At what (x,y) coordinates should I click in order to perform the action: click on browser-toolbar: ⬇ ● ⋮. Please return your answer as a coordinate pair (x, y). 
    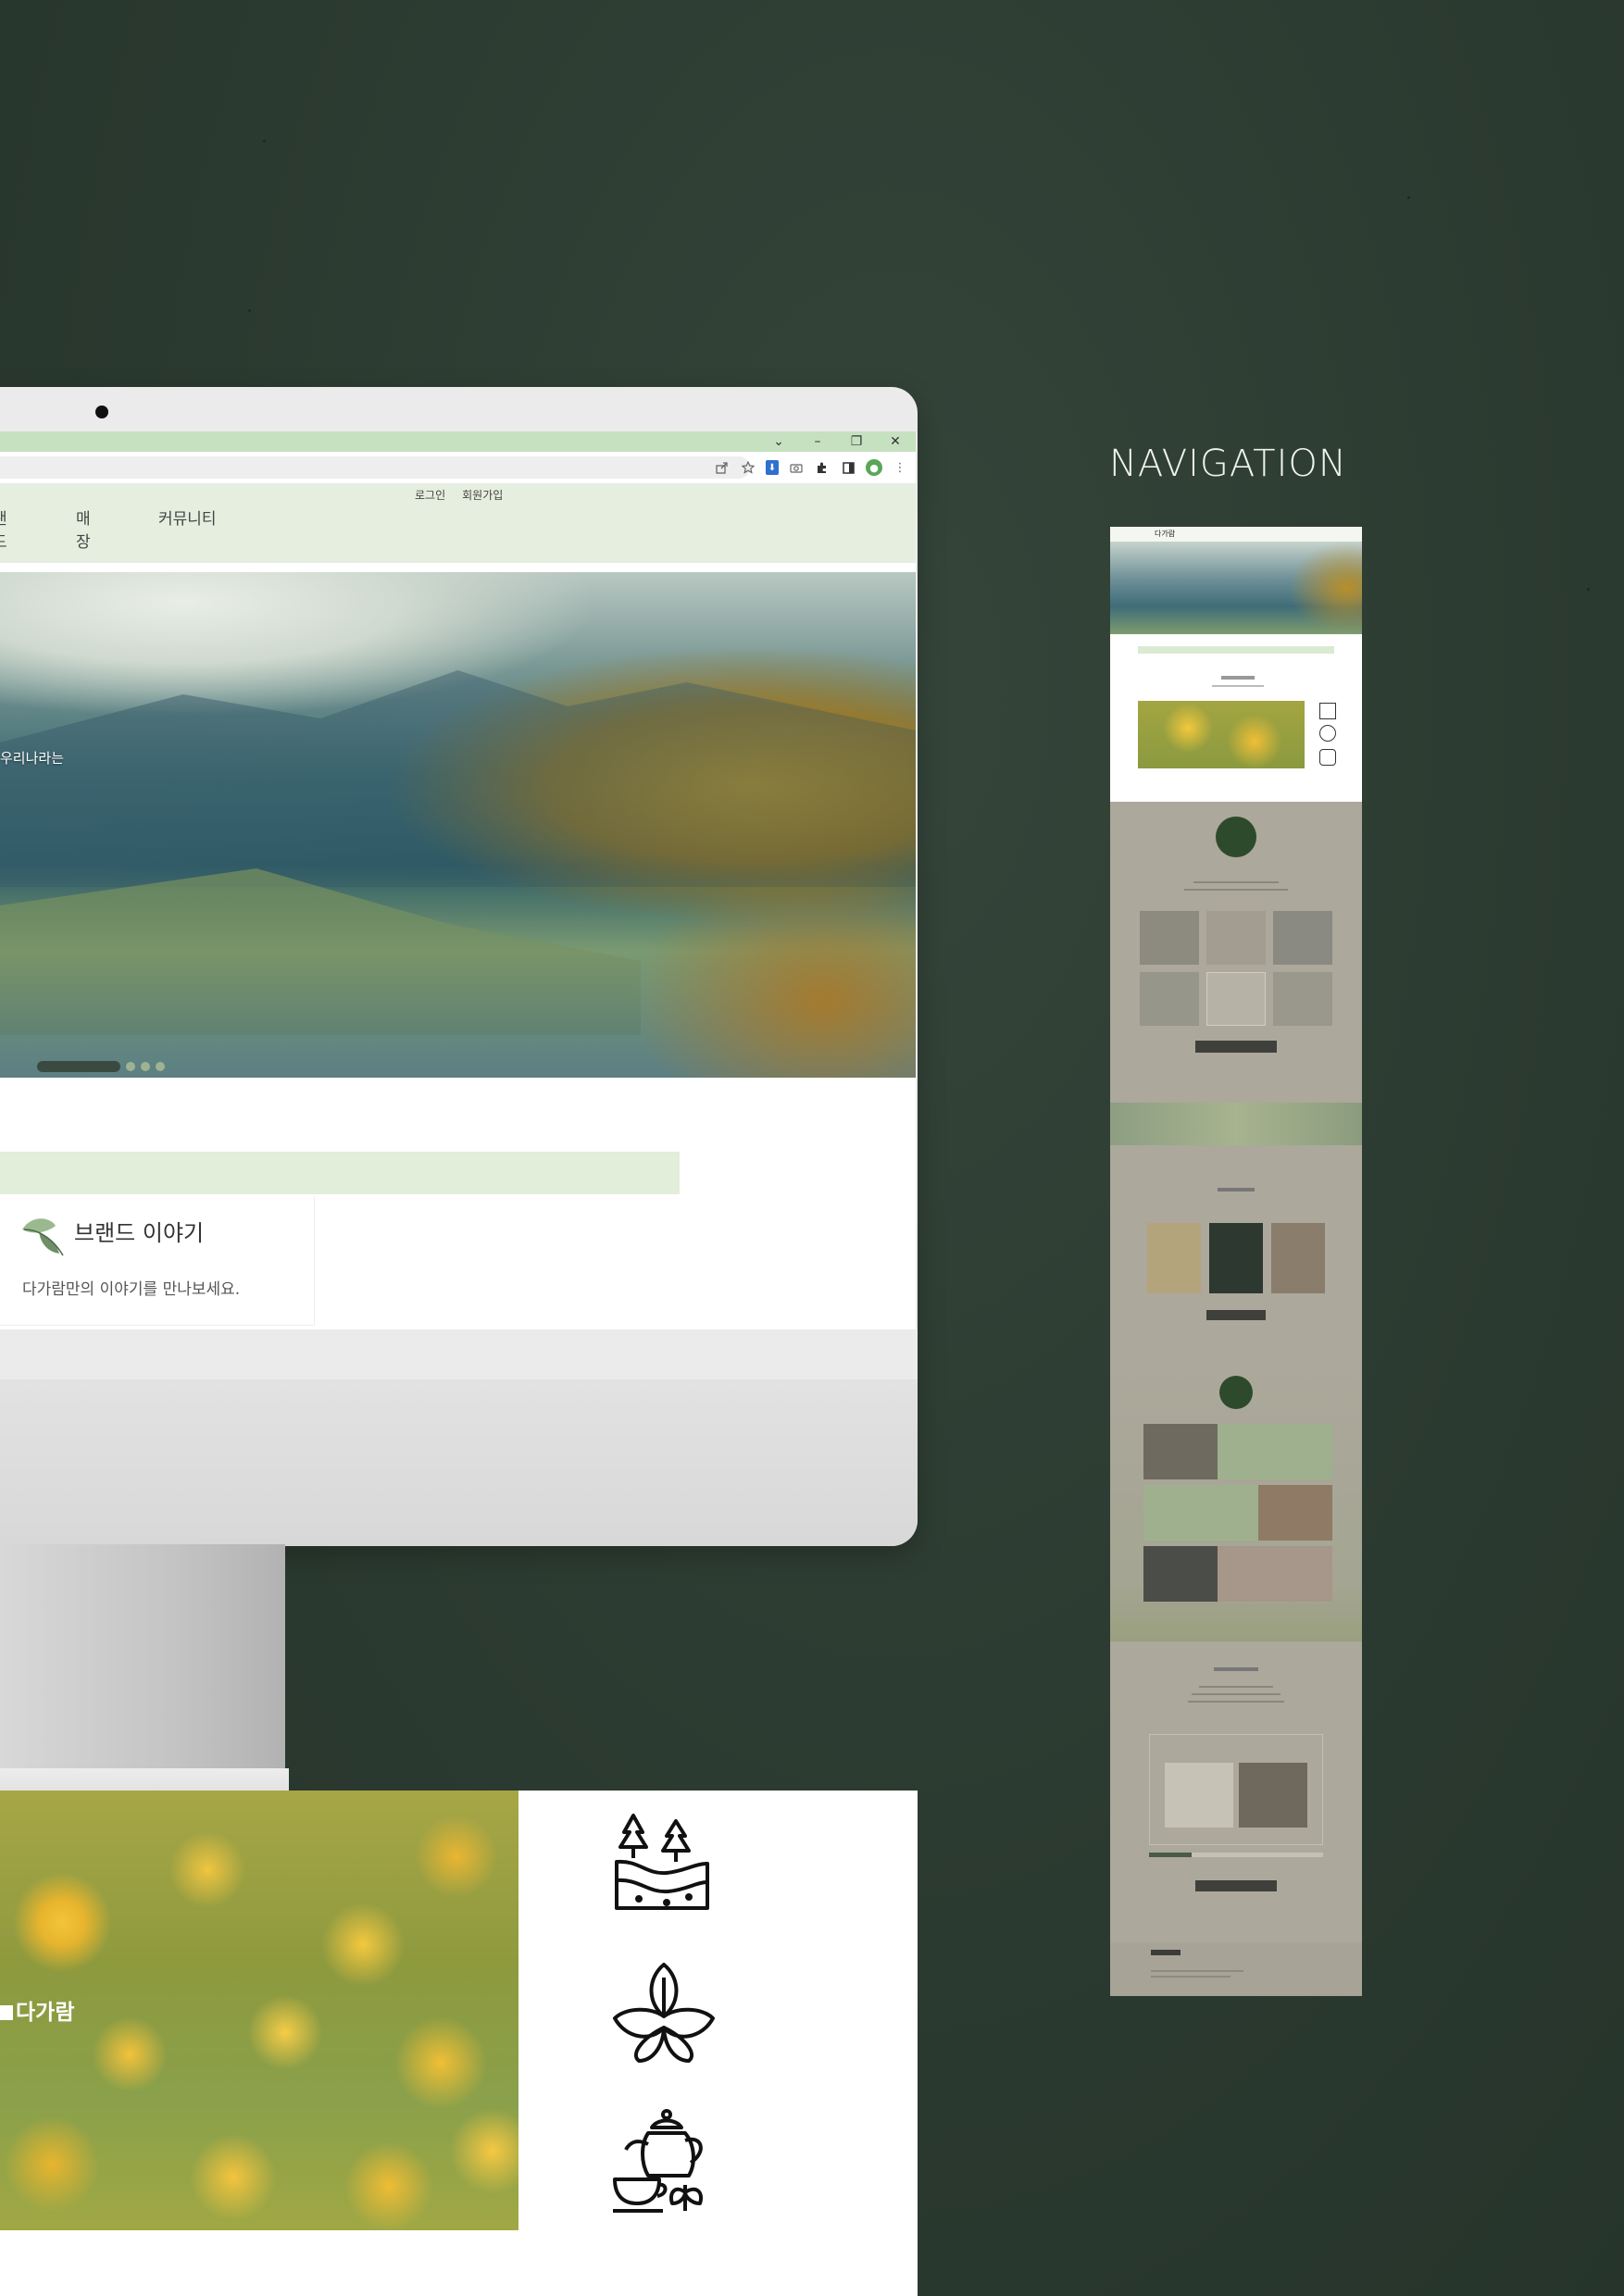
    Looking at the image, I should click on (458, 467).